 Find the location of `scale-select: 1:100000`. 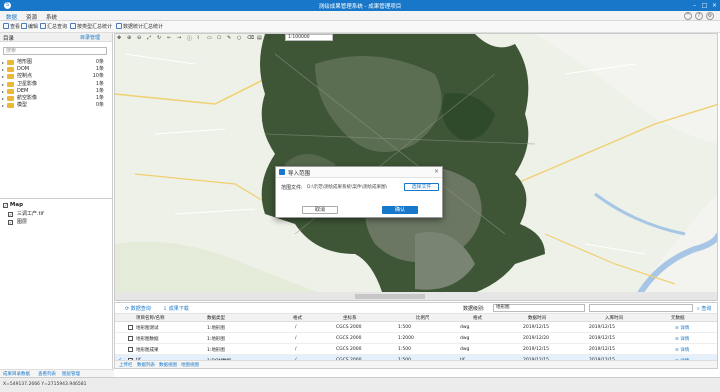

scale-select: 1:100000 is located at coordinates (309, 37).